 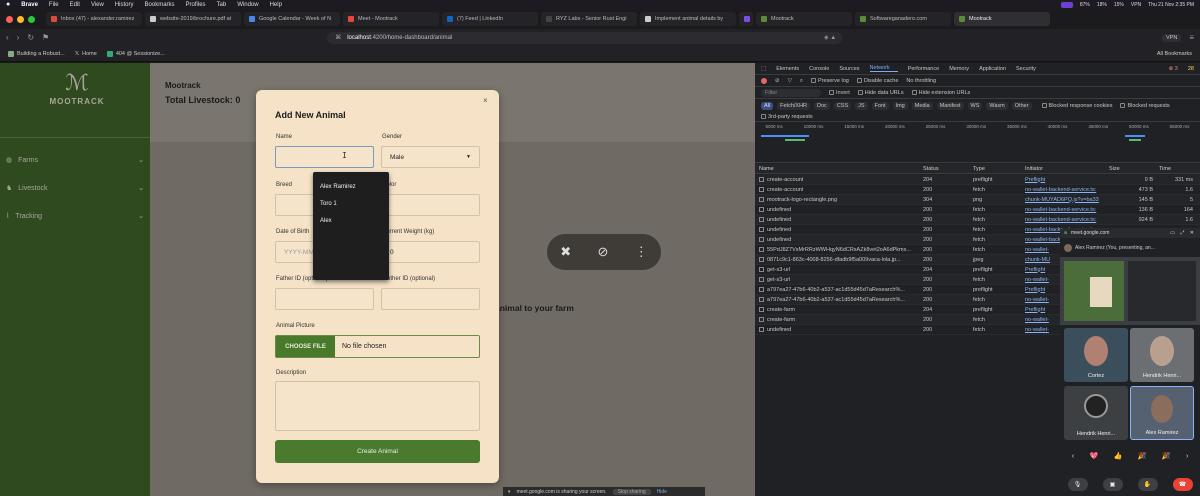 I want to click on apple-icon: ●, so click(x=8, y=4).